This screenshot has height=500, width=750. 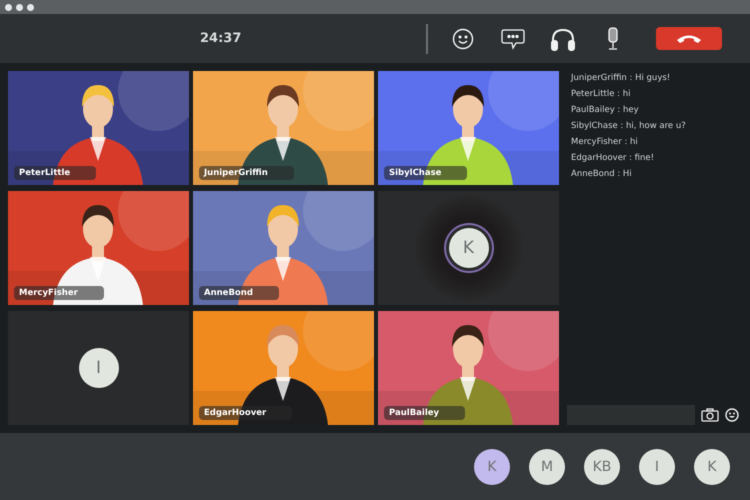 I want to click on camera-icon, so click(x=710, y=415).